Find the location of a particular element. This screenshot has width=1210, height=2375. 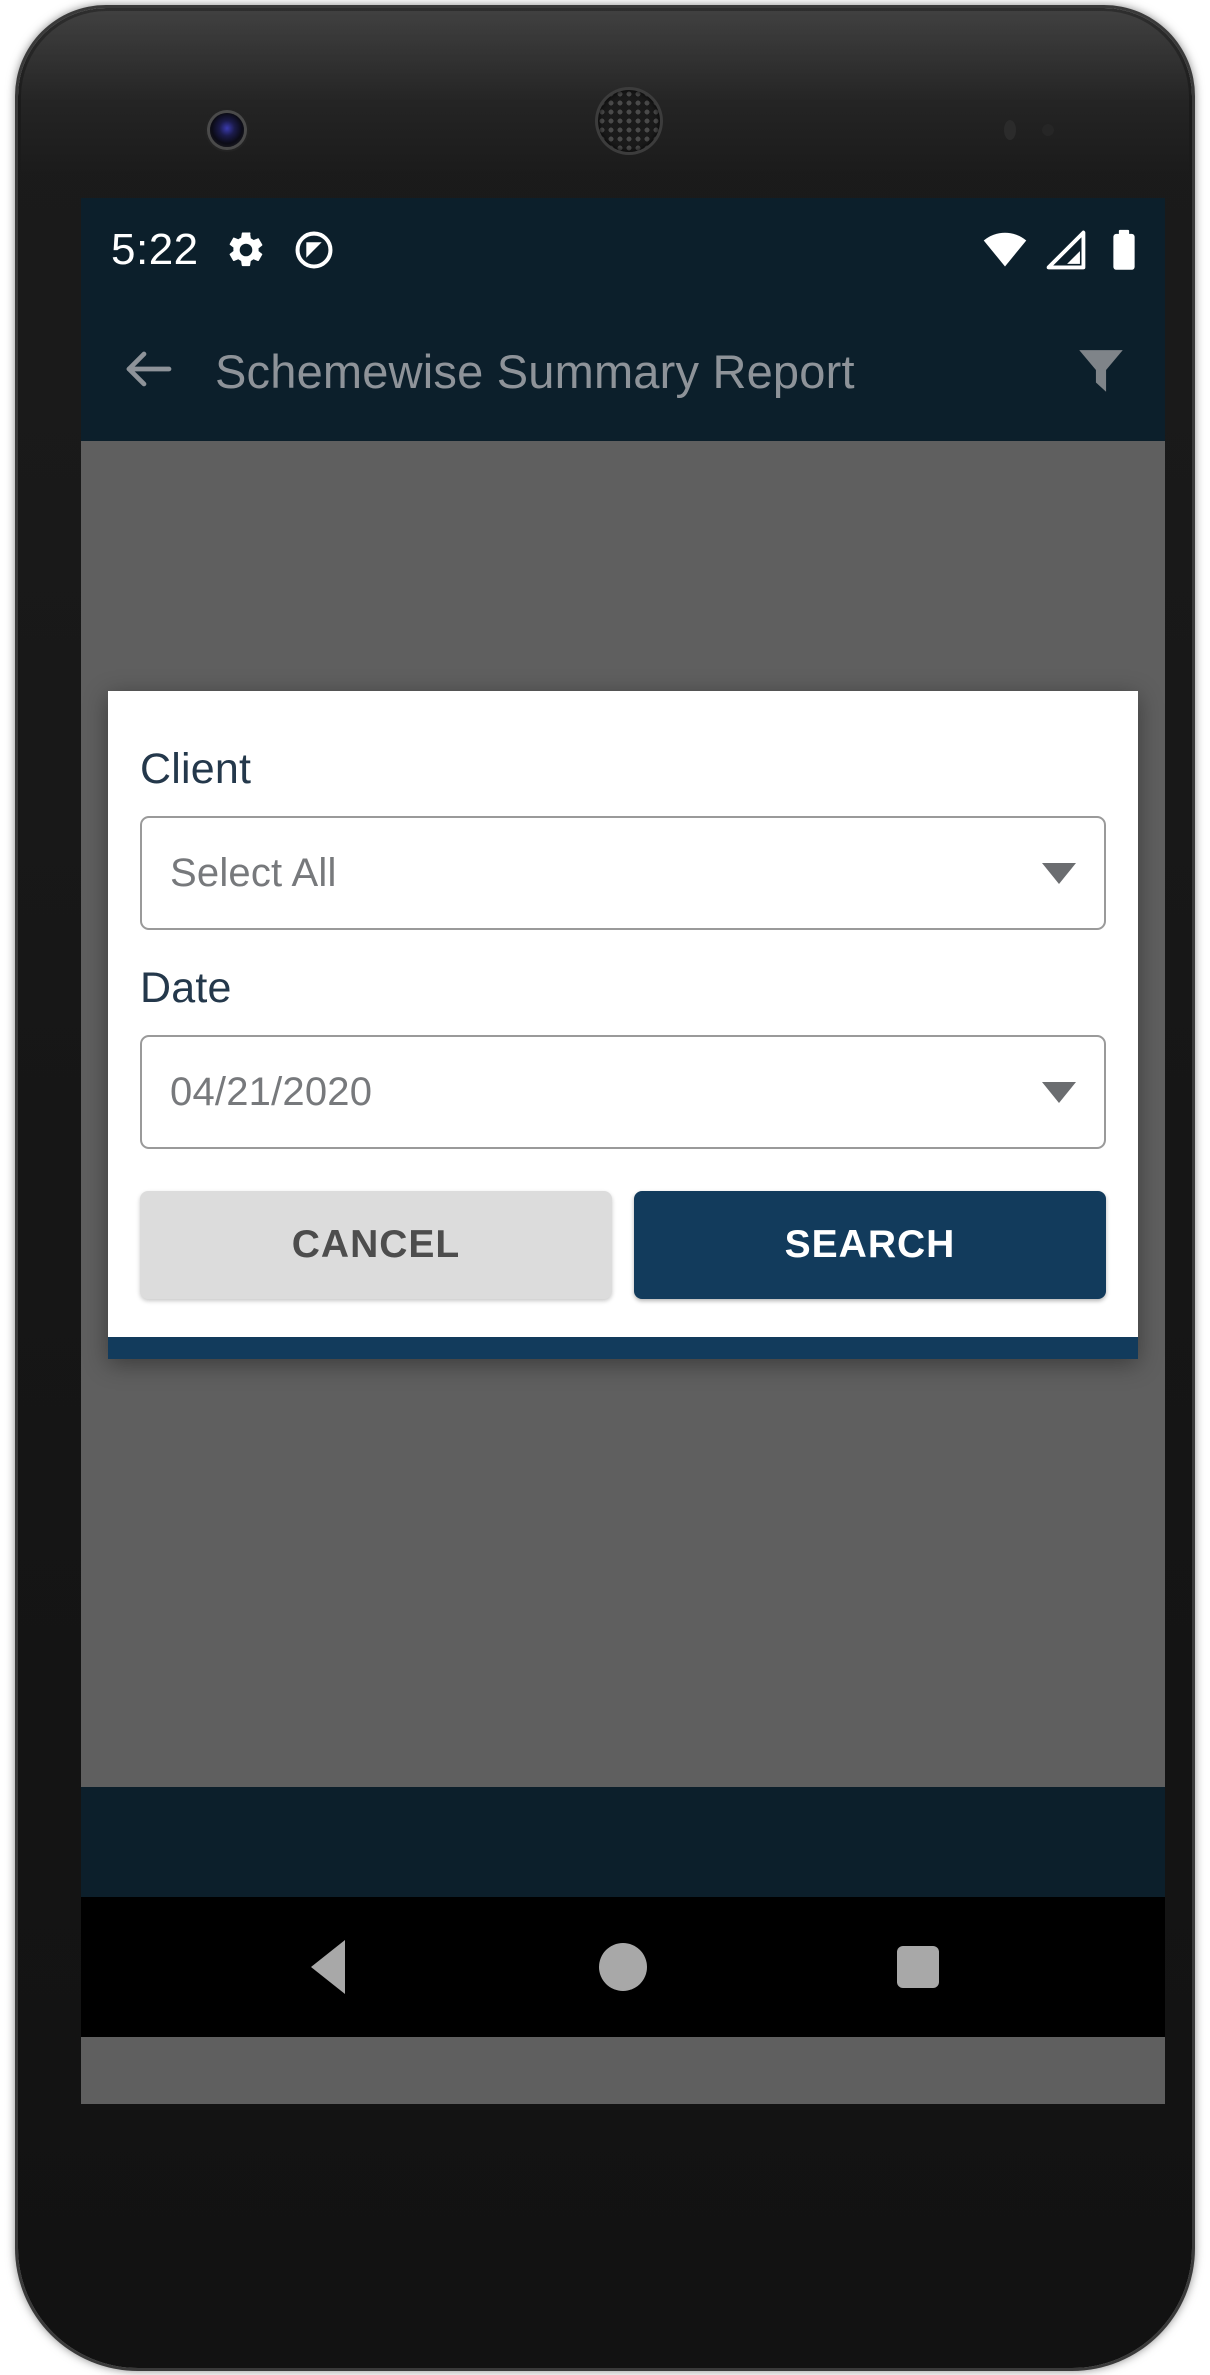

client-select: Select All is located at coordinates (623, 873).